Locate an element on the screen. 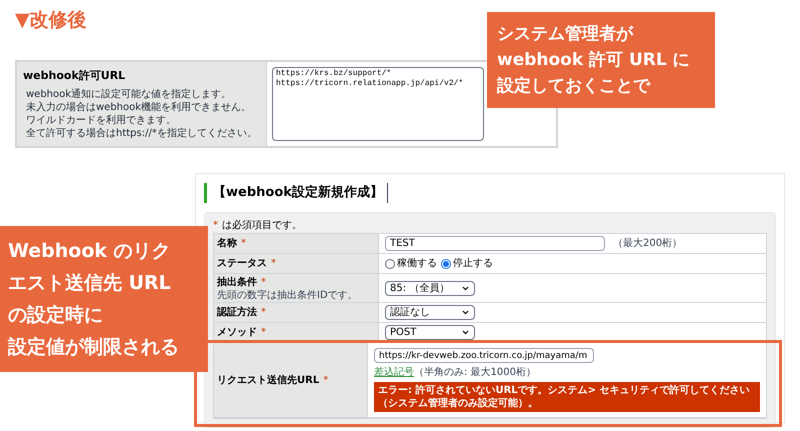 This screenshot has width=800, height=431. callout: Webhook のリク エスト送信先 URL の設定時に 設定値が制限される is located at coordinates (104, 299).